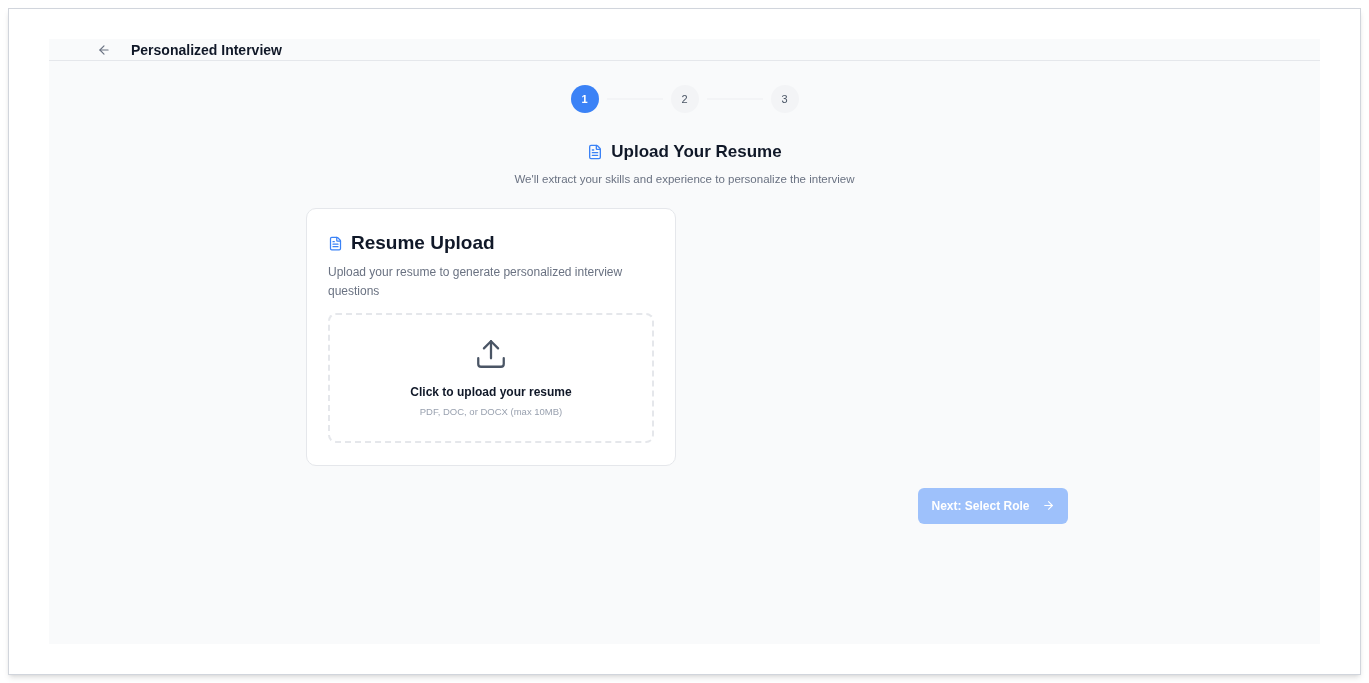 This screenshot has width=1369, height=683. What do you see at coordinates (104, 49) in the screenshot?
I see `back-icon` at bounding box center [104, 49].